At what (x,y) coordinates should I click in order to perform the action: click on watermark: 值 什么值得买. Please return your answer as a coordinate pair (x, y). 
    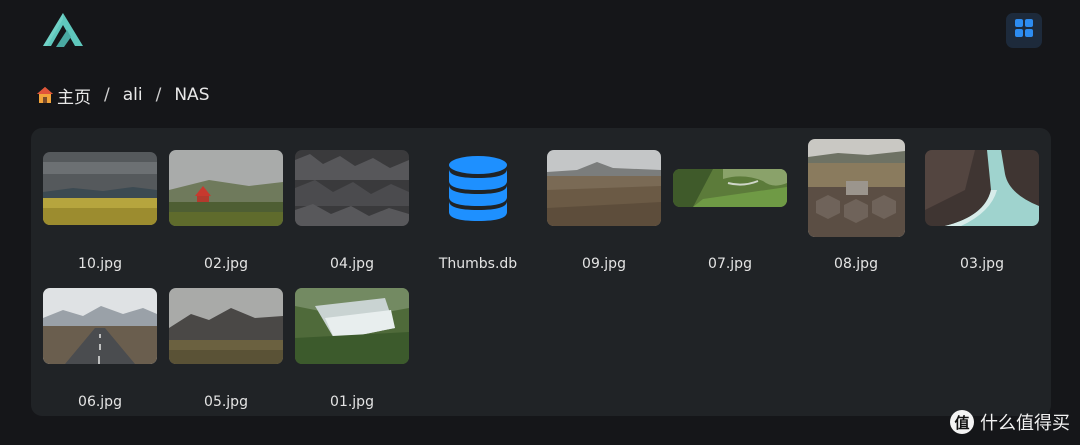
    Looking at the image, I should click on (1010, 422).